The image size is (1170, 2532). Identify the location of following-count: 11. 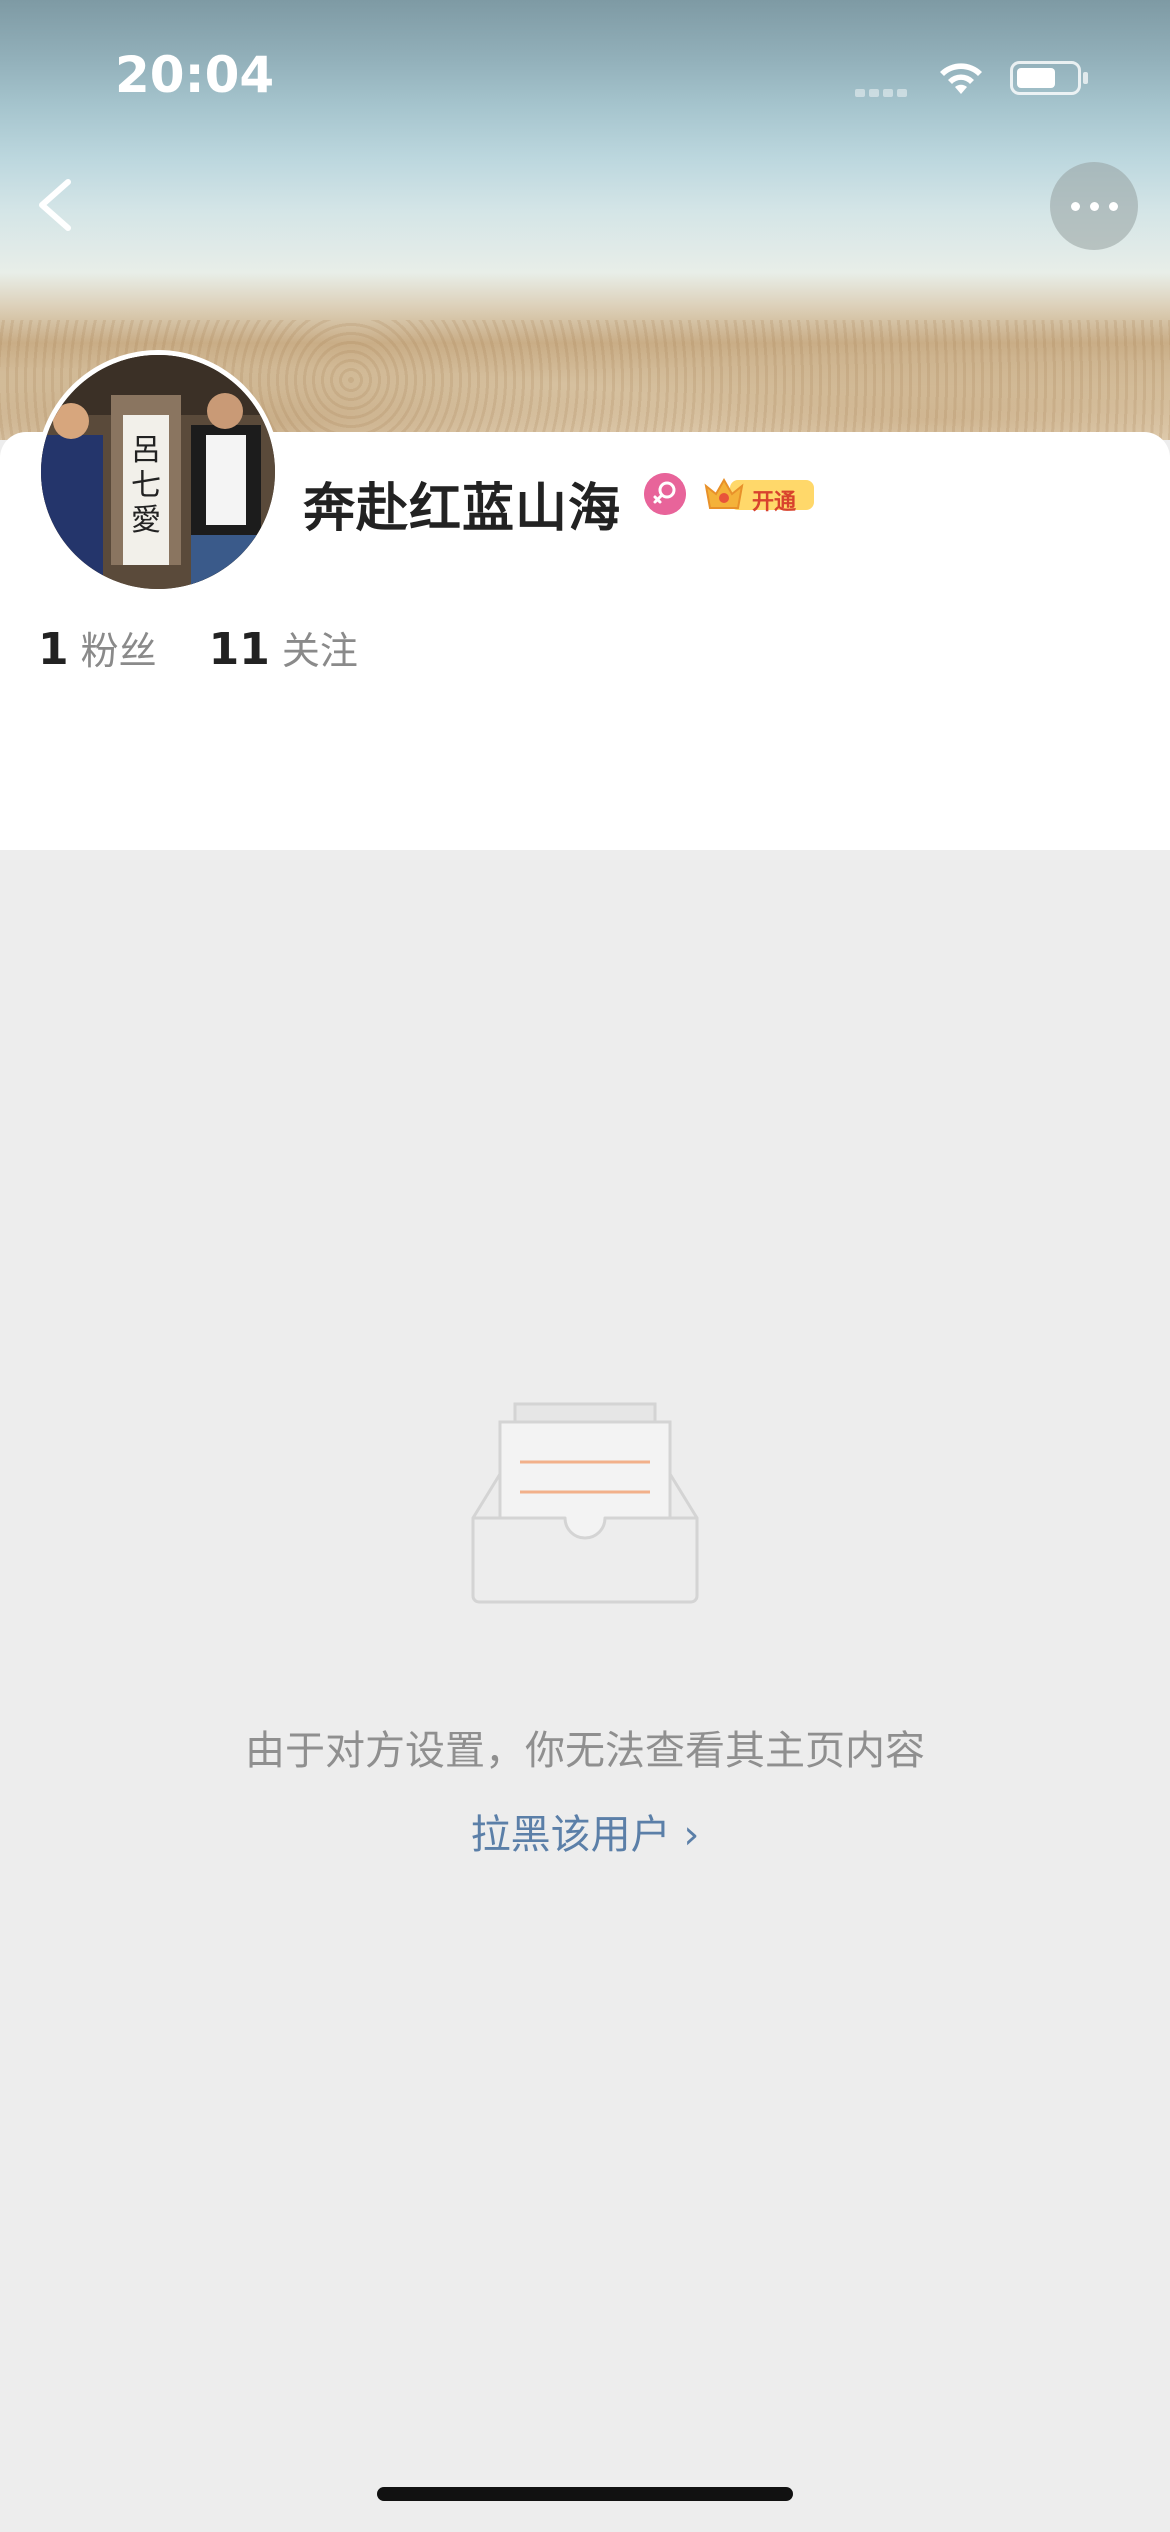
(239, 649).